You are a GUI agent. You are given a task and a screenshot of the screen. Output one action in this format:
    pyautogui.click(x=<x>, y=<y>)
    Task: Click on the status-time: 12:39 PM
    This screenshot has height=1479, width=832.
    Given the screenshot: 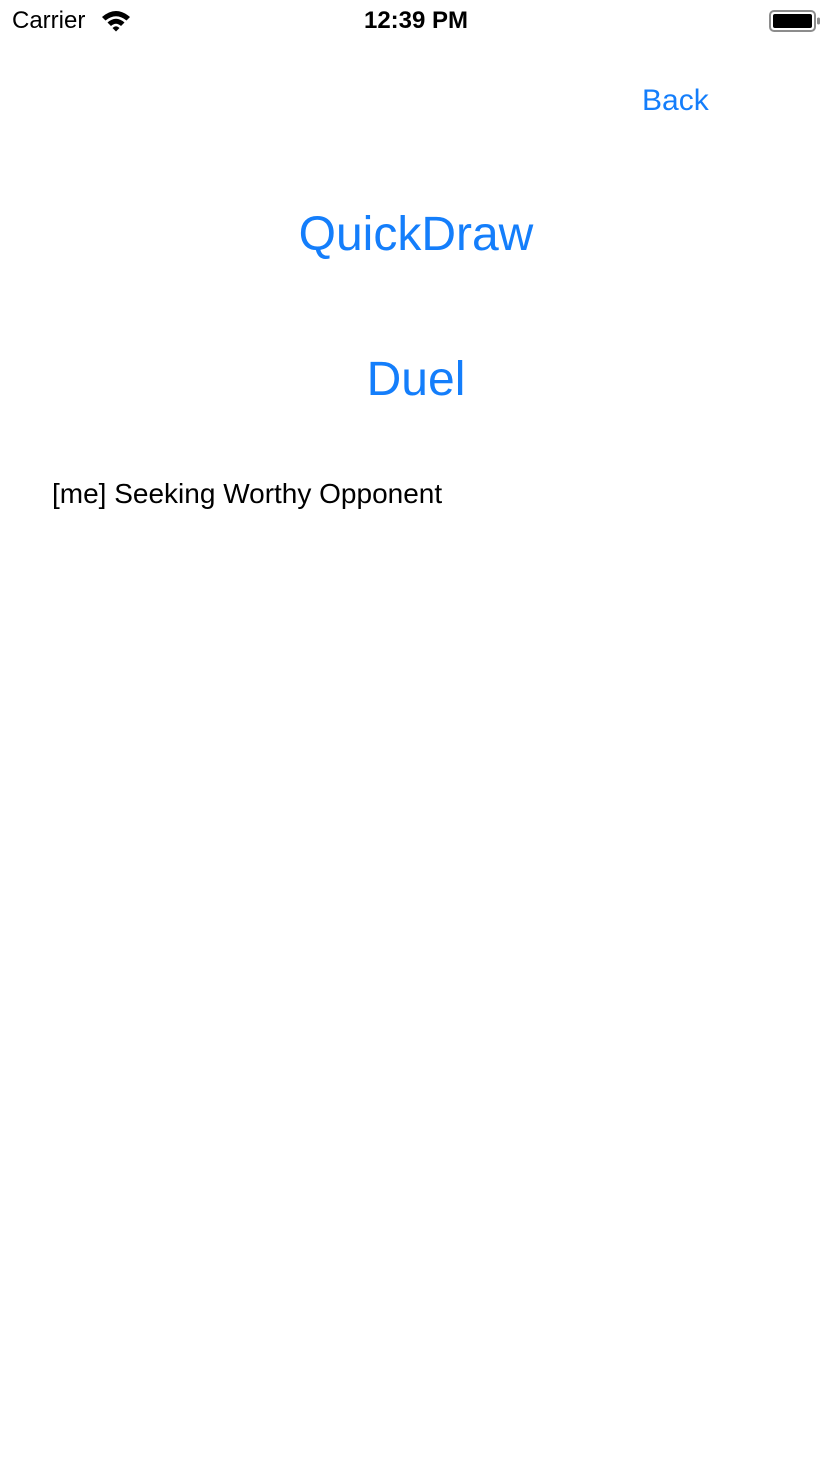 What is the action you would take?
    pyautogui.click(x=416, y=20)
    